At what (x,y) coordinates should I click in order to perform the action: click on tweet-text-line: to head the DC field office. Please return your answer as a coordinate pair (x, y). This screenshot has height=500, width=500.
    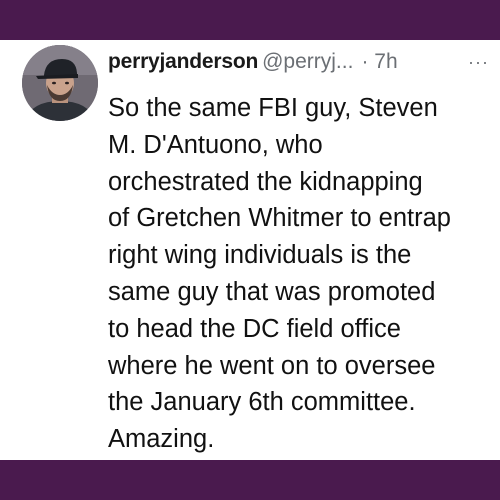
    Looking at the image, I should click on (254, 328).